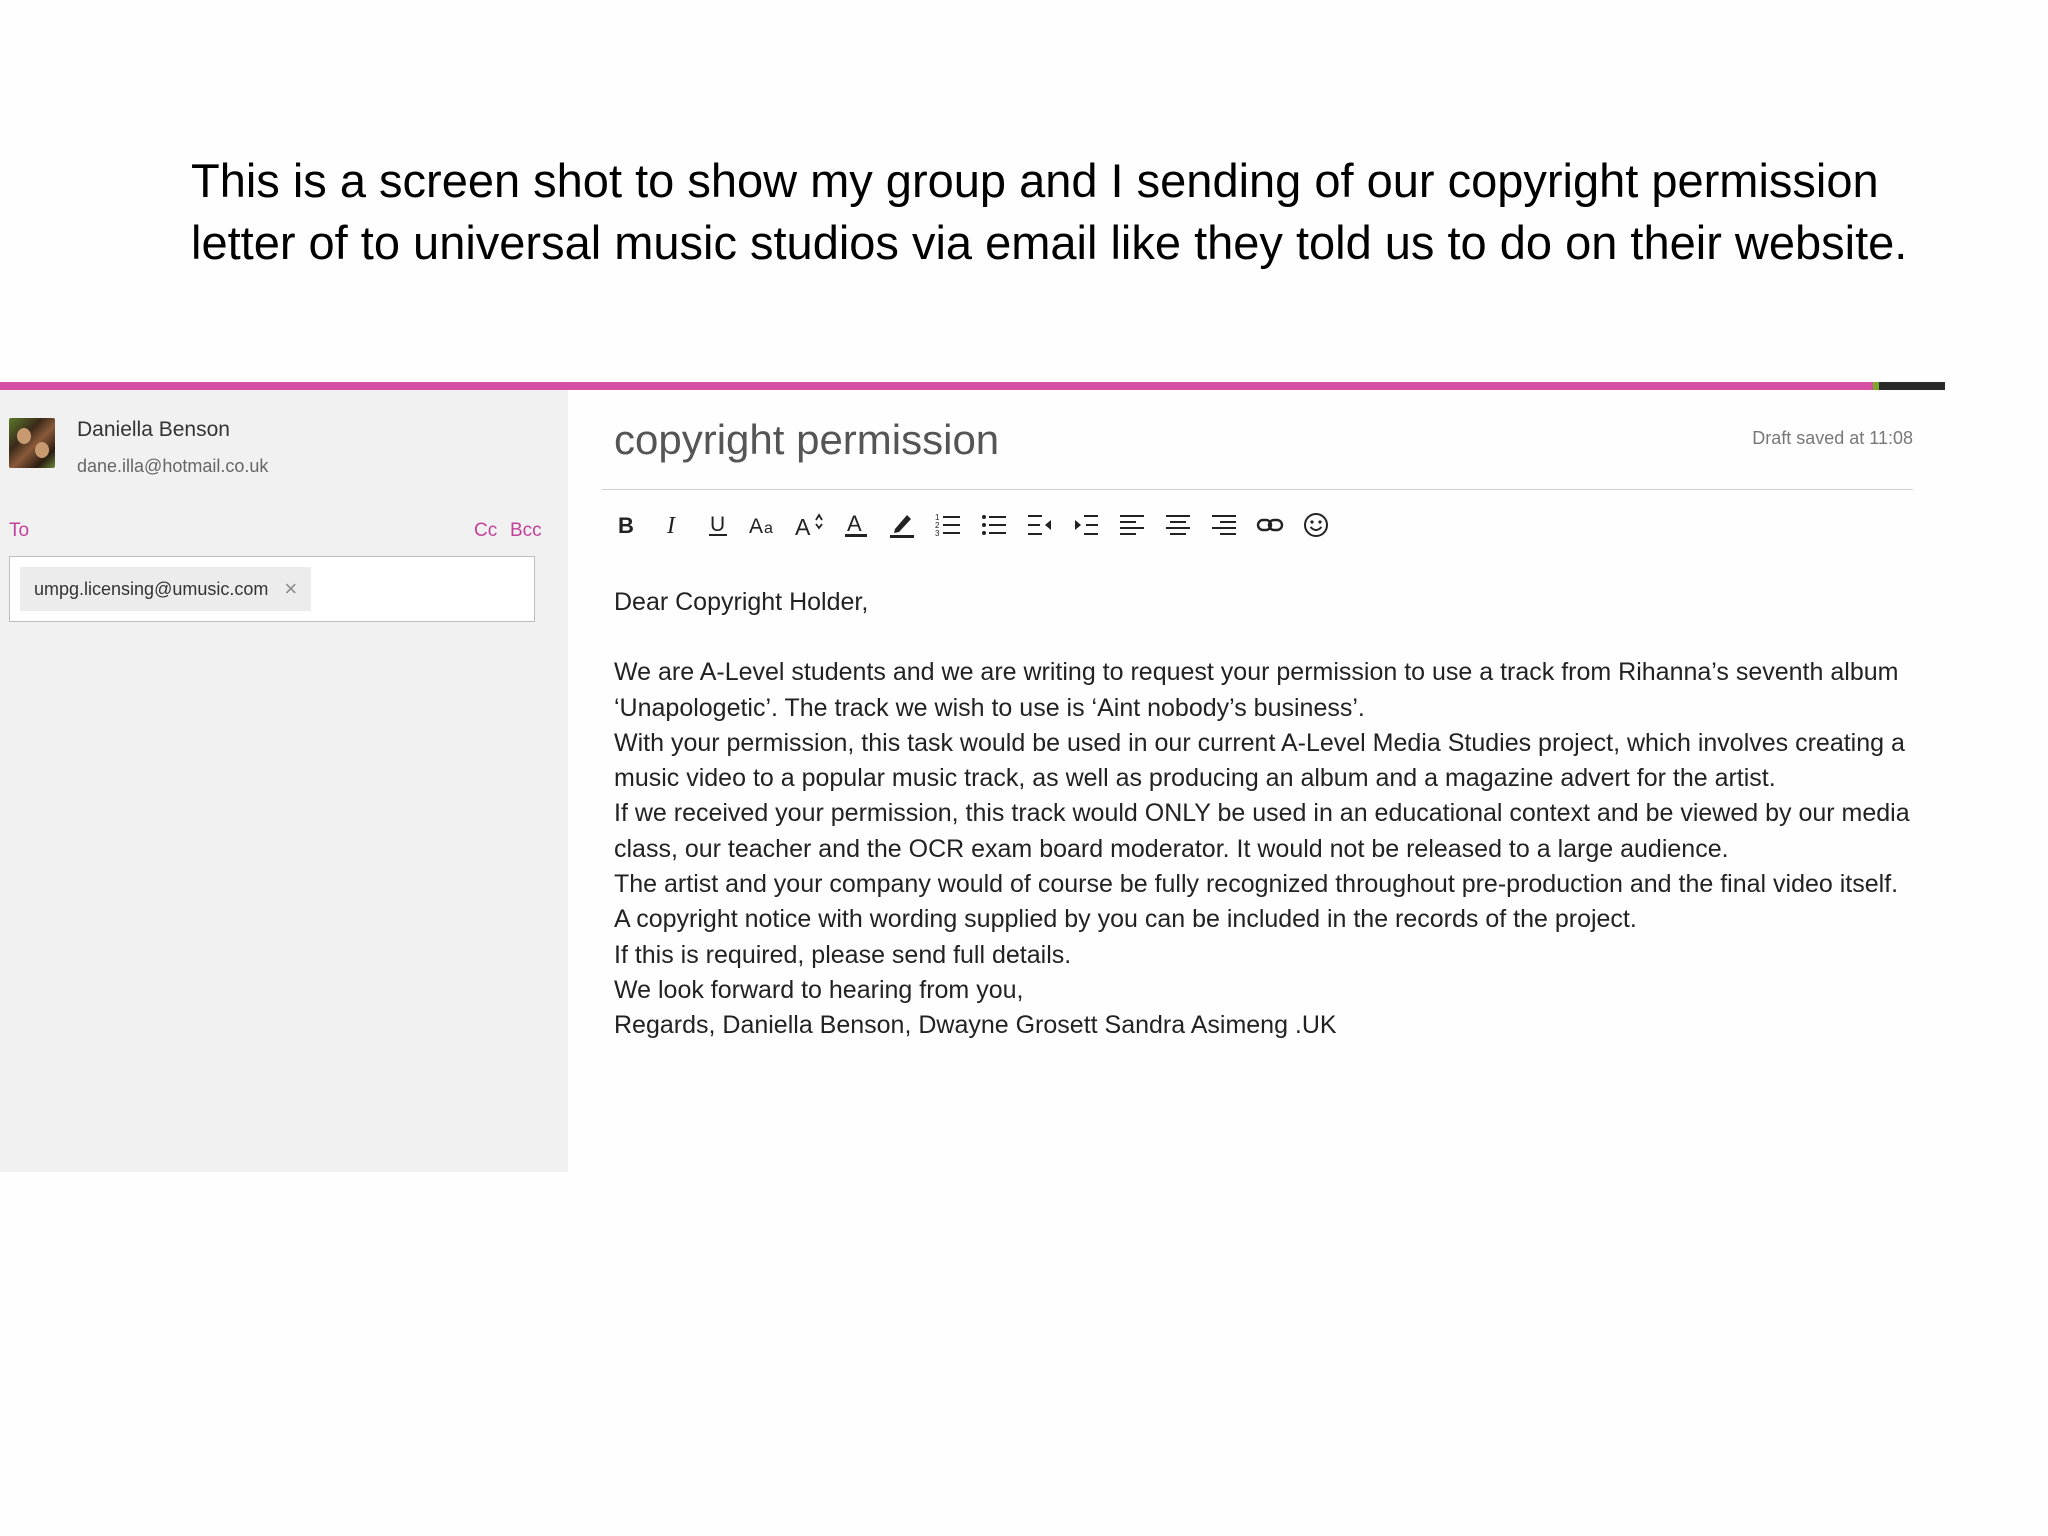  Describe the element at coordinates (971, 525) in the screenshot. I see `formatting-toolbar: B I U Aa A A 123` at that location.